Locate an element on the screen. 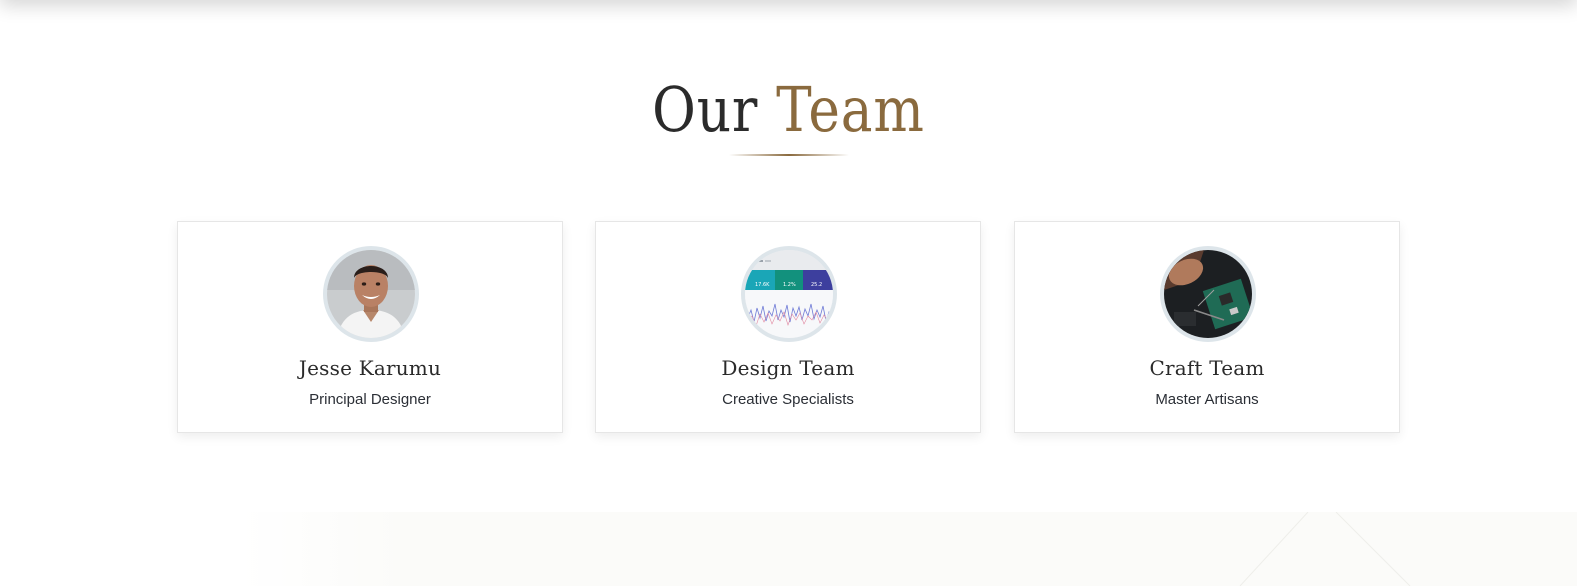 The width and height of the screenshot is (1577, 586). stat-value: 25.2 is located at coordinates (816, 285).